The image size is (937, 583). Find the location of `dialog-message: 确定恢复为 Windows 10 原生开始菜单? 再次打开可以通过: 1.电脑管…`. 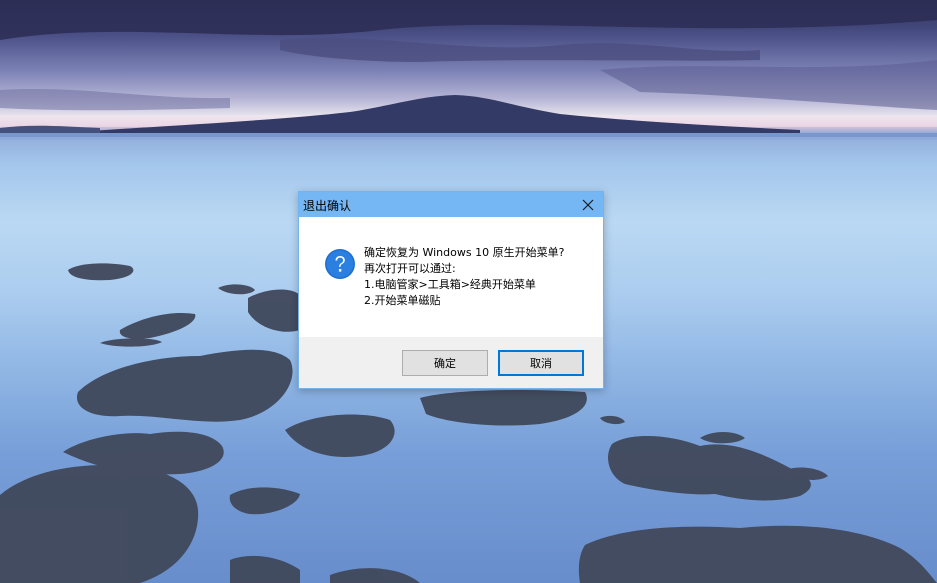

dialog-message: 确定恢复为 Windows 10 原生开始菜单? 再次打开可以通过: 1.电脑管… is located at coordinates (464, 277).